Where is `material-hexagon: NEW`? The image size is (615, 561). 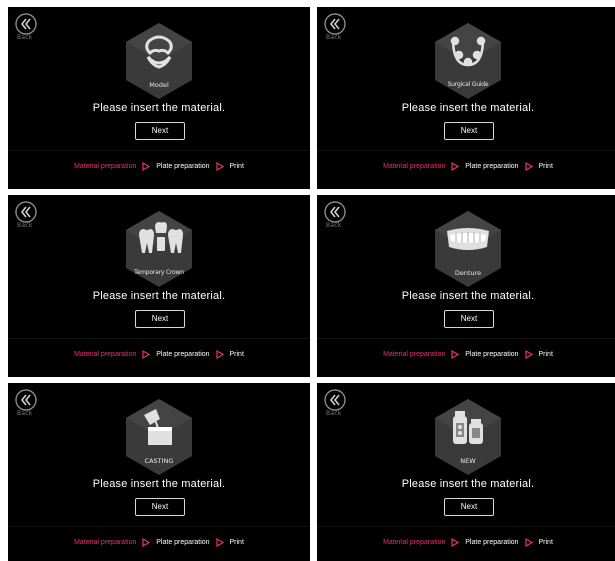 material-hexagon: NEW is located at coordinates (468, 437).